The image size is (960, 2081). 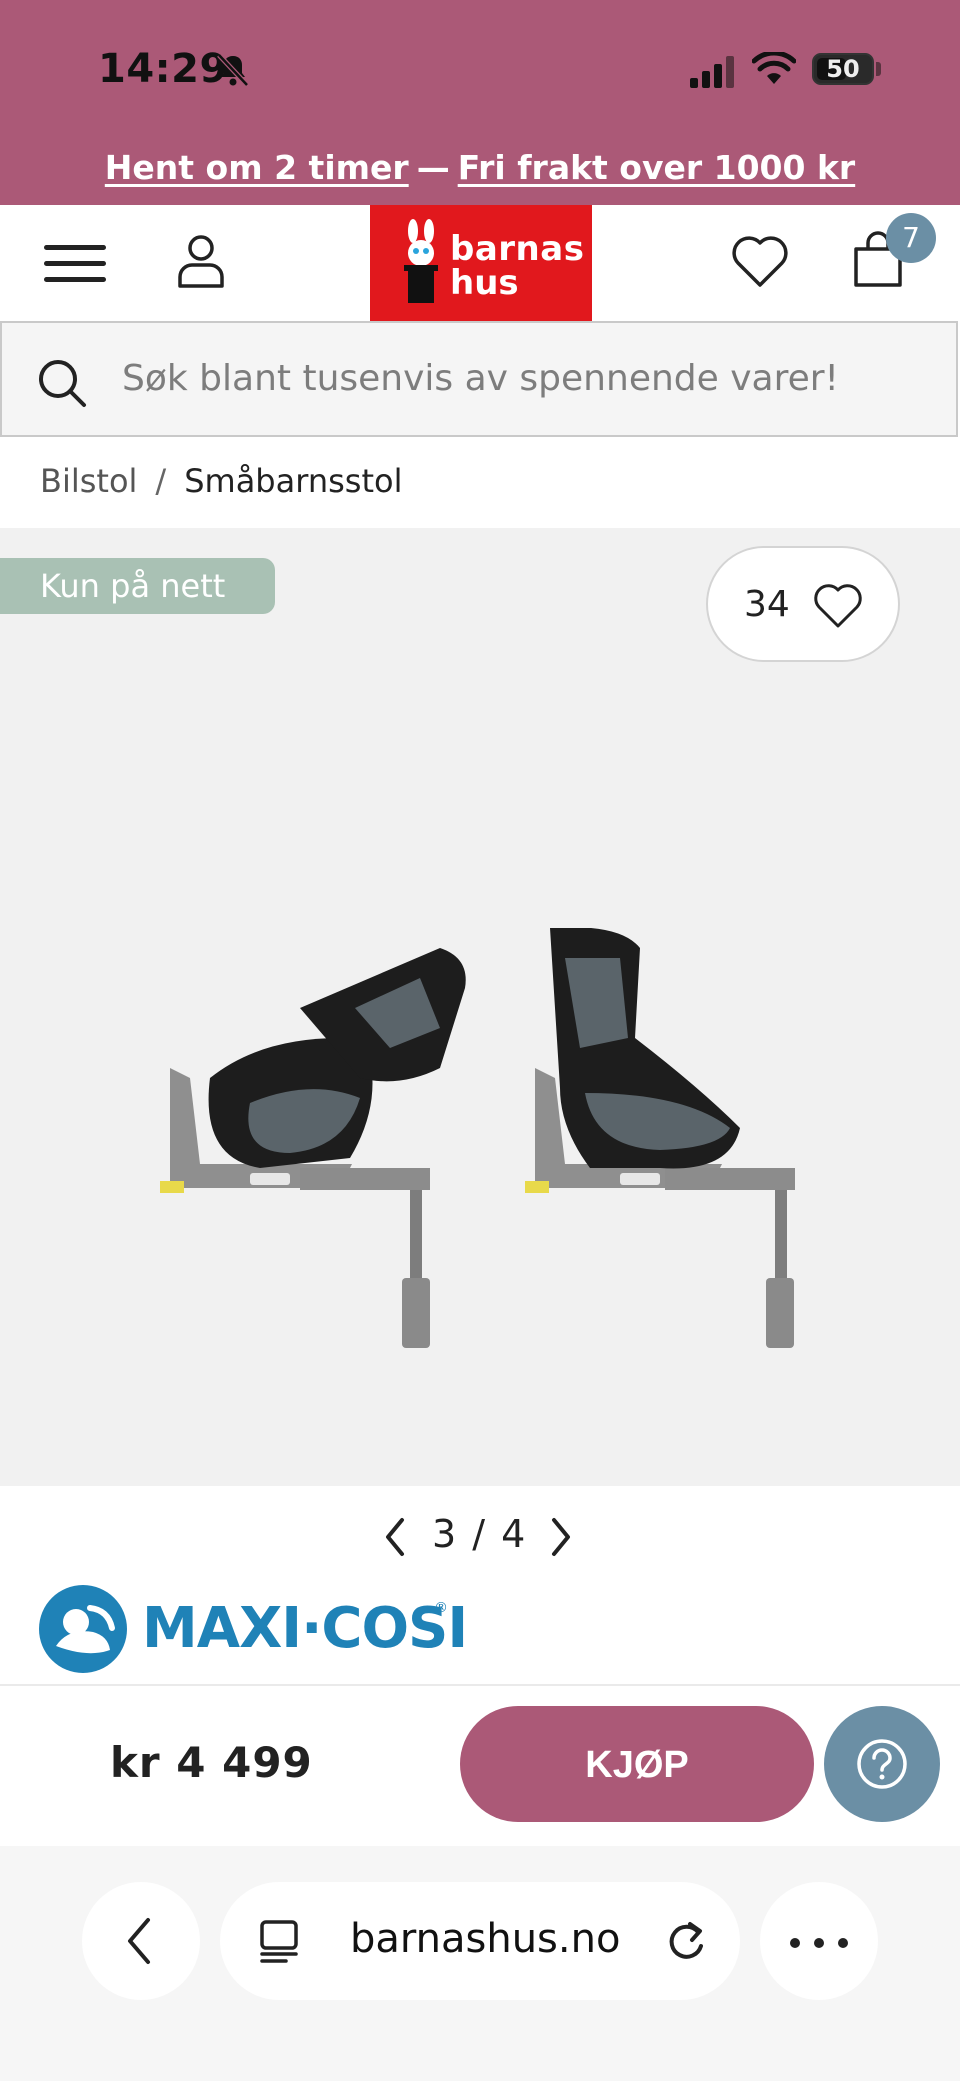 What do you see at coordinates (878, 69) in the screenshot?
I see `battery-nub` at bounding box center [878, 69].